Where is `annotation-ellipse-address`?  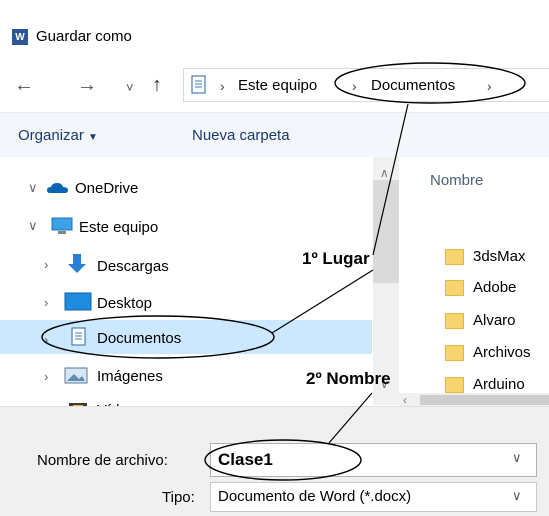
annotation-ellipse-address is located at coordinates (430, 83).